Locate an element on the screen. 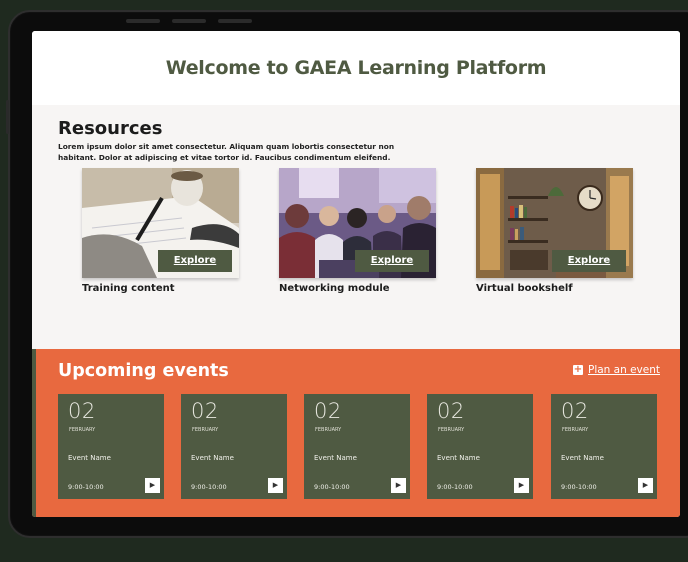 This screenshot has width=688, height=562. card-title: Training content is located at coordinates (128, 288).